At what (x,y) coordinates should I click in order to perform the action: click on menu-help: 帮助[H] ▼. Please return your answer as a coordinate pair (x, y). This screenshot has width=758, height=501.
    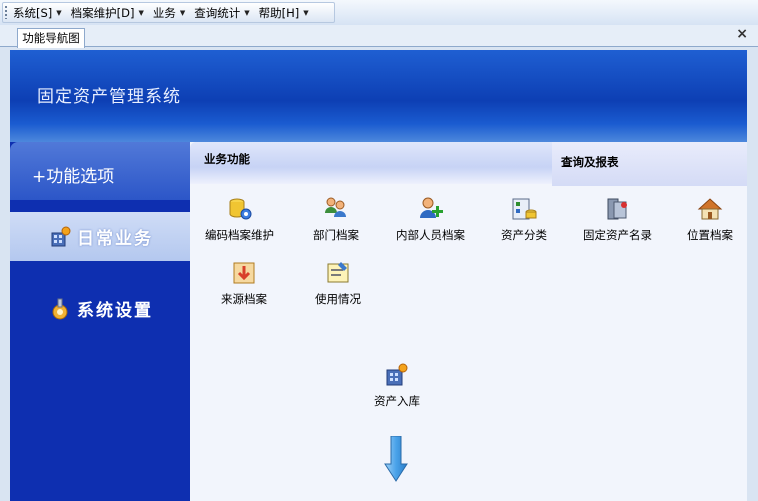
    Looking at the image, I should click on (284, 13).